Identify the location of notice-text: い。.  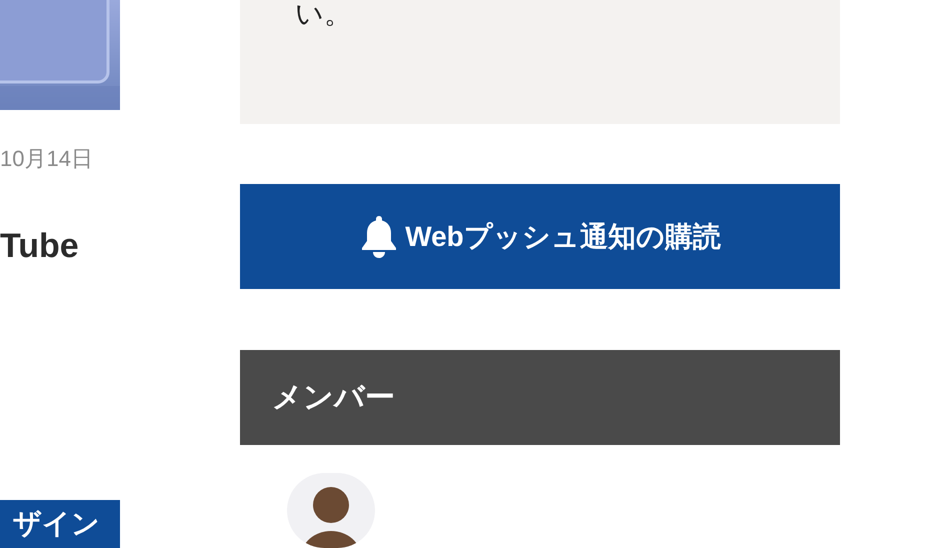
(323, 14).